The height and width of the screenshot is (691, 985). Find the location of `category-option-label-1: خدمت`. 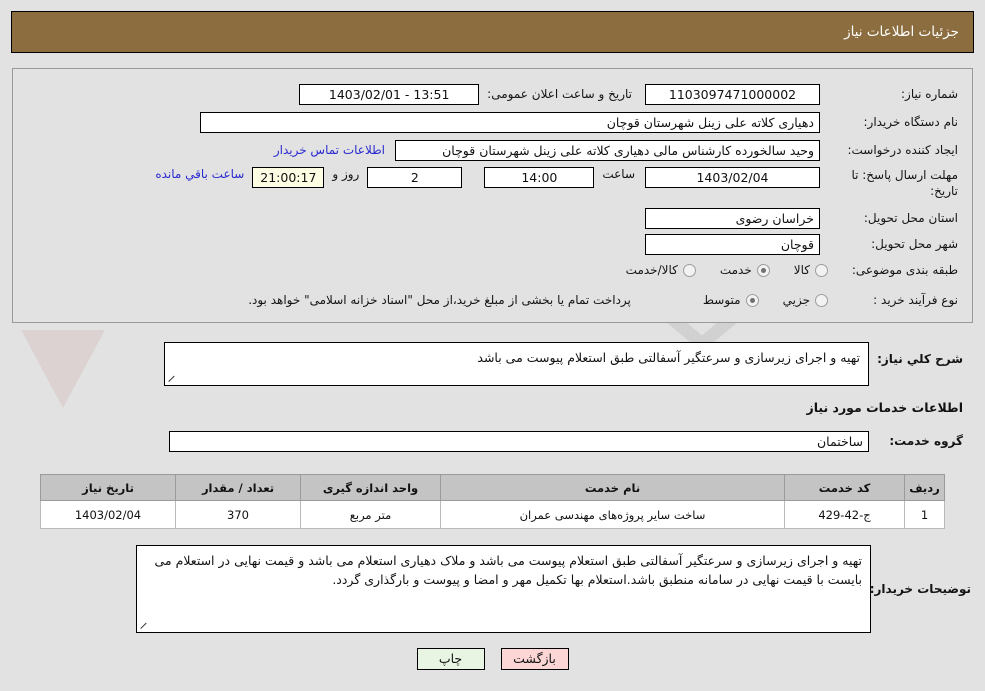

category-option-label-1: خدمت is located at coordinates (735, 270).